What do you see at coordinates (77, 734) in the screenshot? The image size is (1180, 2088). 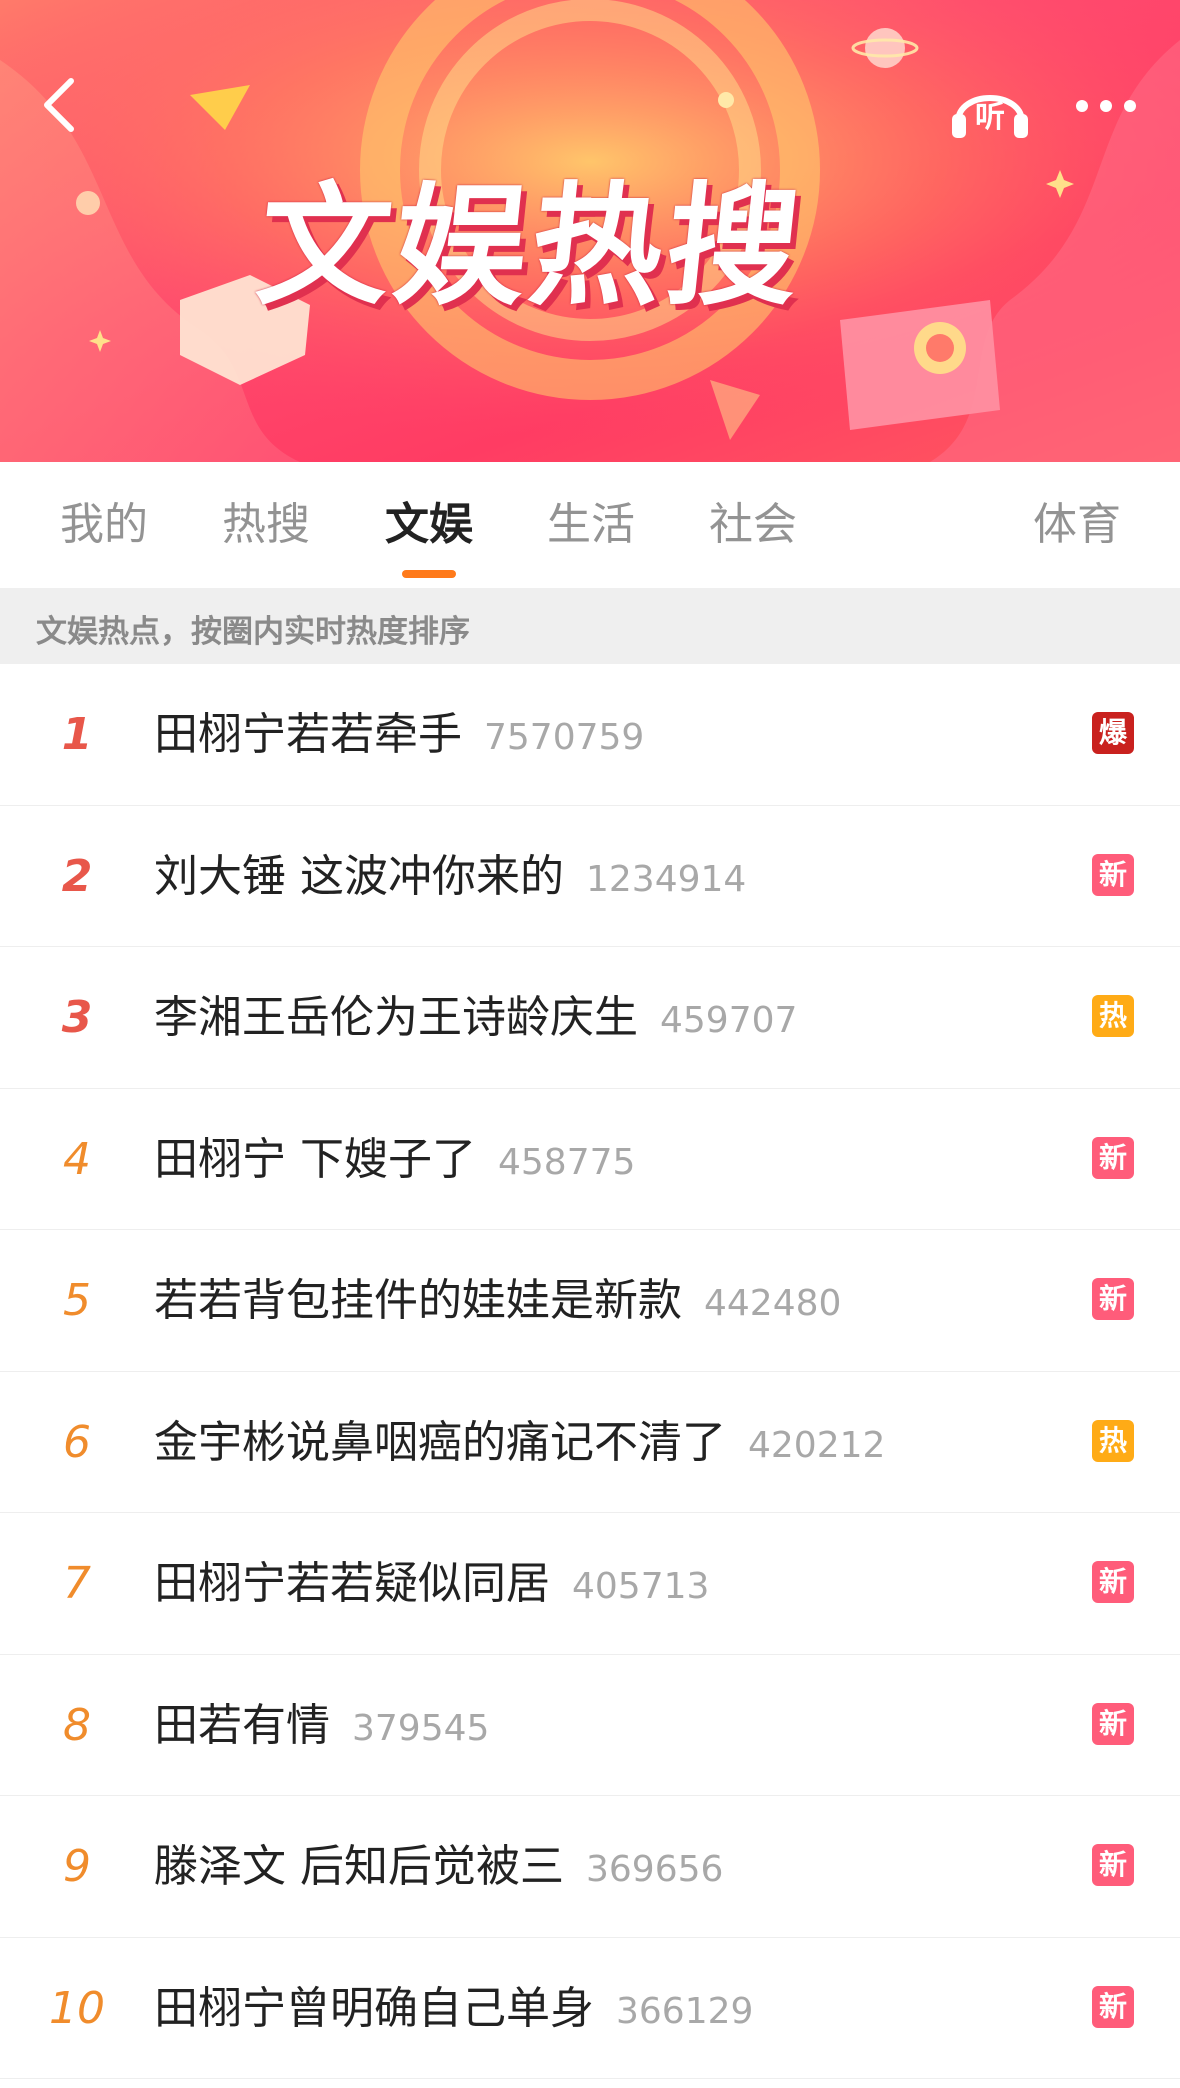 I see `rank-number: 1` at bounding box center [77, 734].